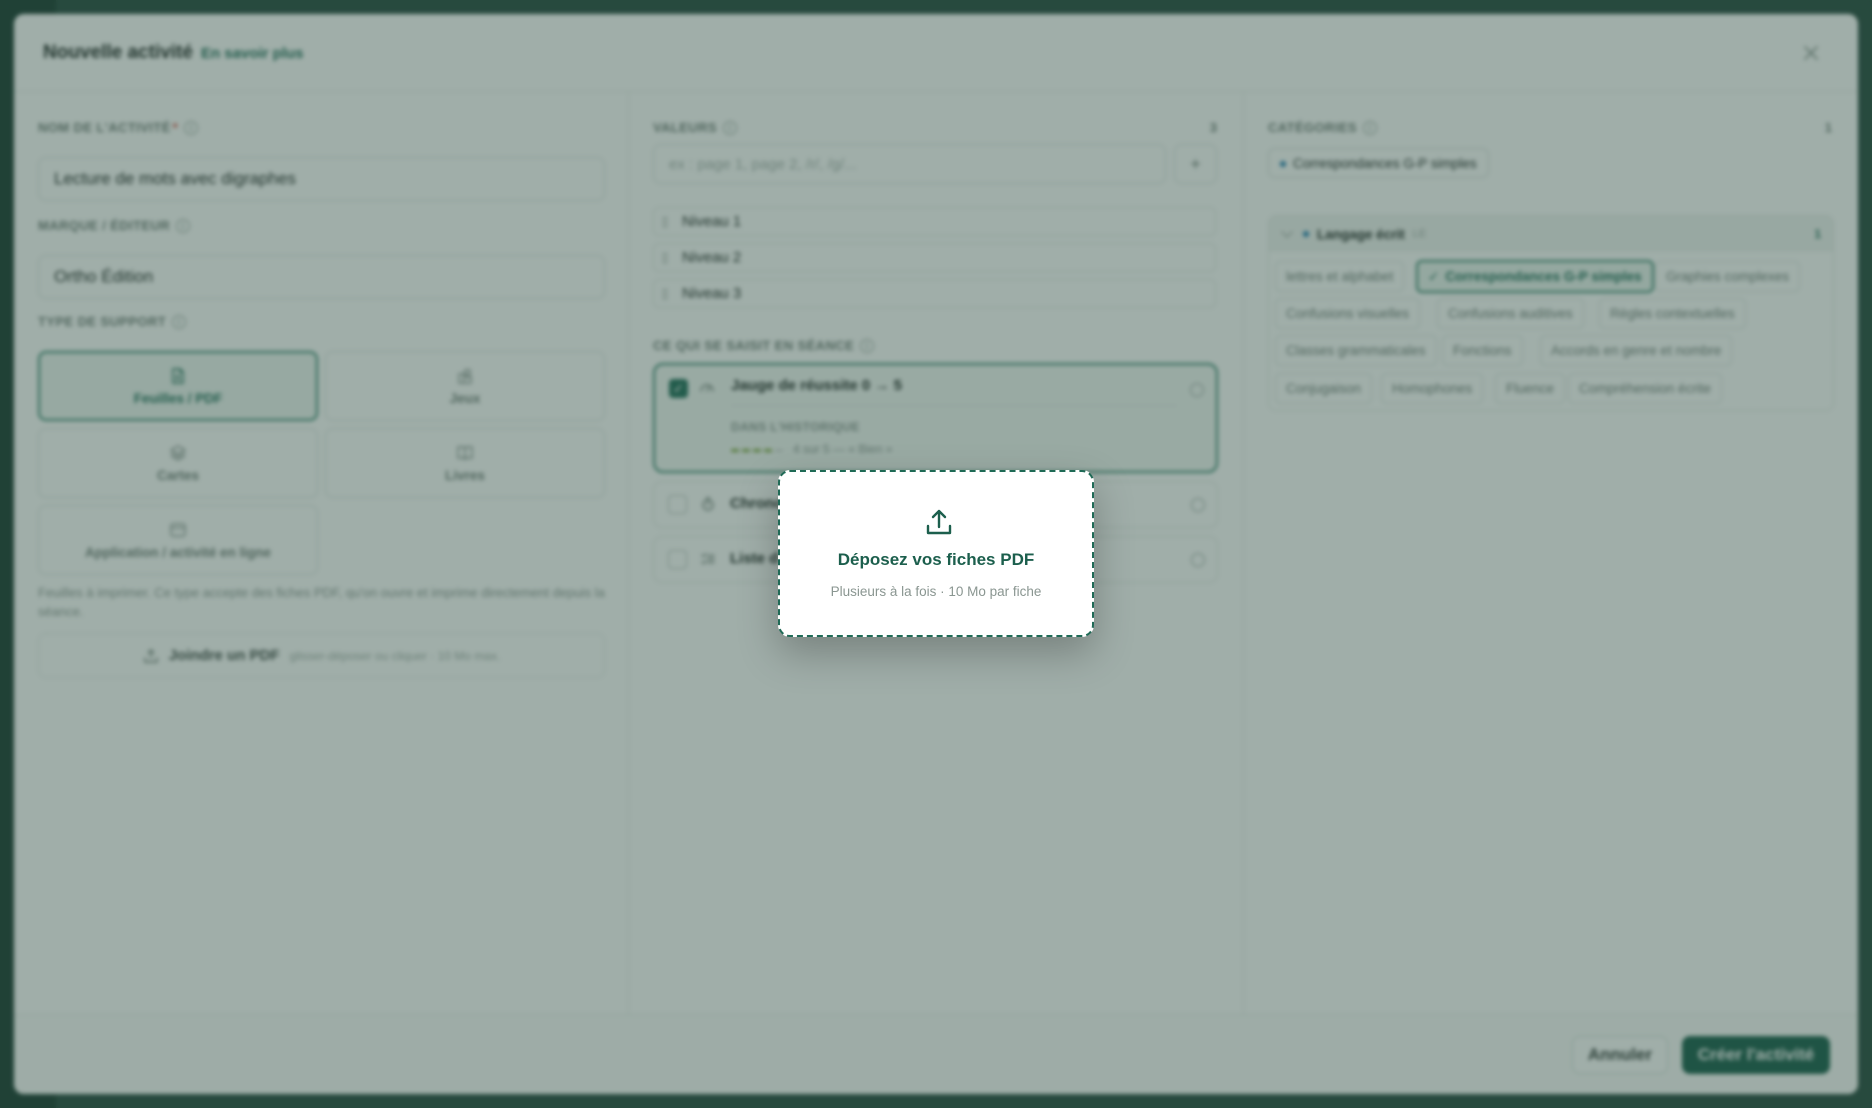 The width and height of the screenshot is (1872, 1108). I want to click on drop-zone-subtitle: Plusieurs à la fois · 10 Mo par fiche, so click(936, 591).